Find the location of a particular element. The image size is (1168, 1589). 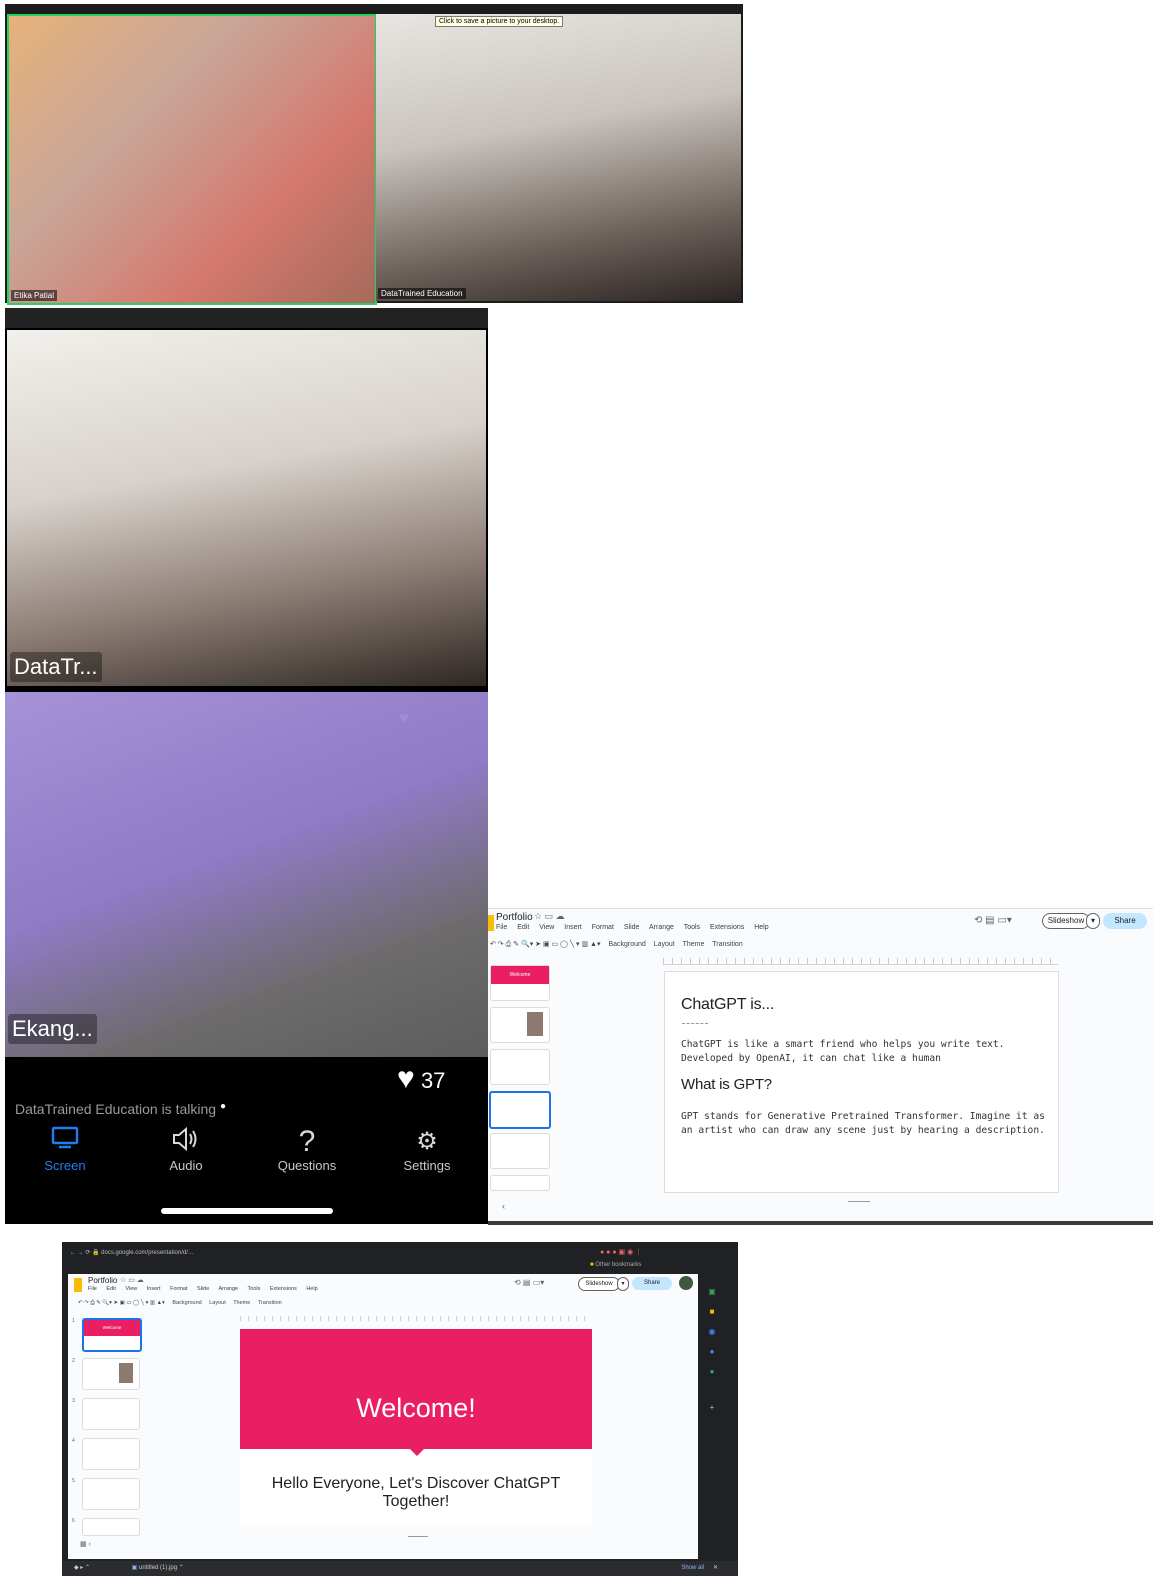

slides-logo is located at coordinates (78, 1285).